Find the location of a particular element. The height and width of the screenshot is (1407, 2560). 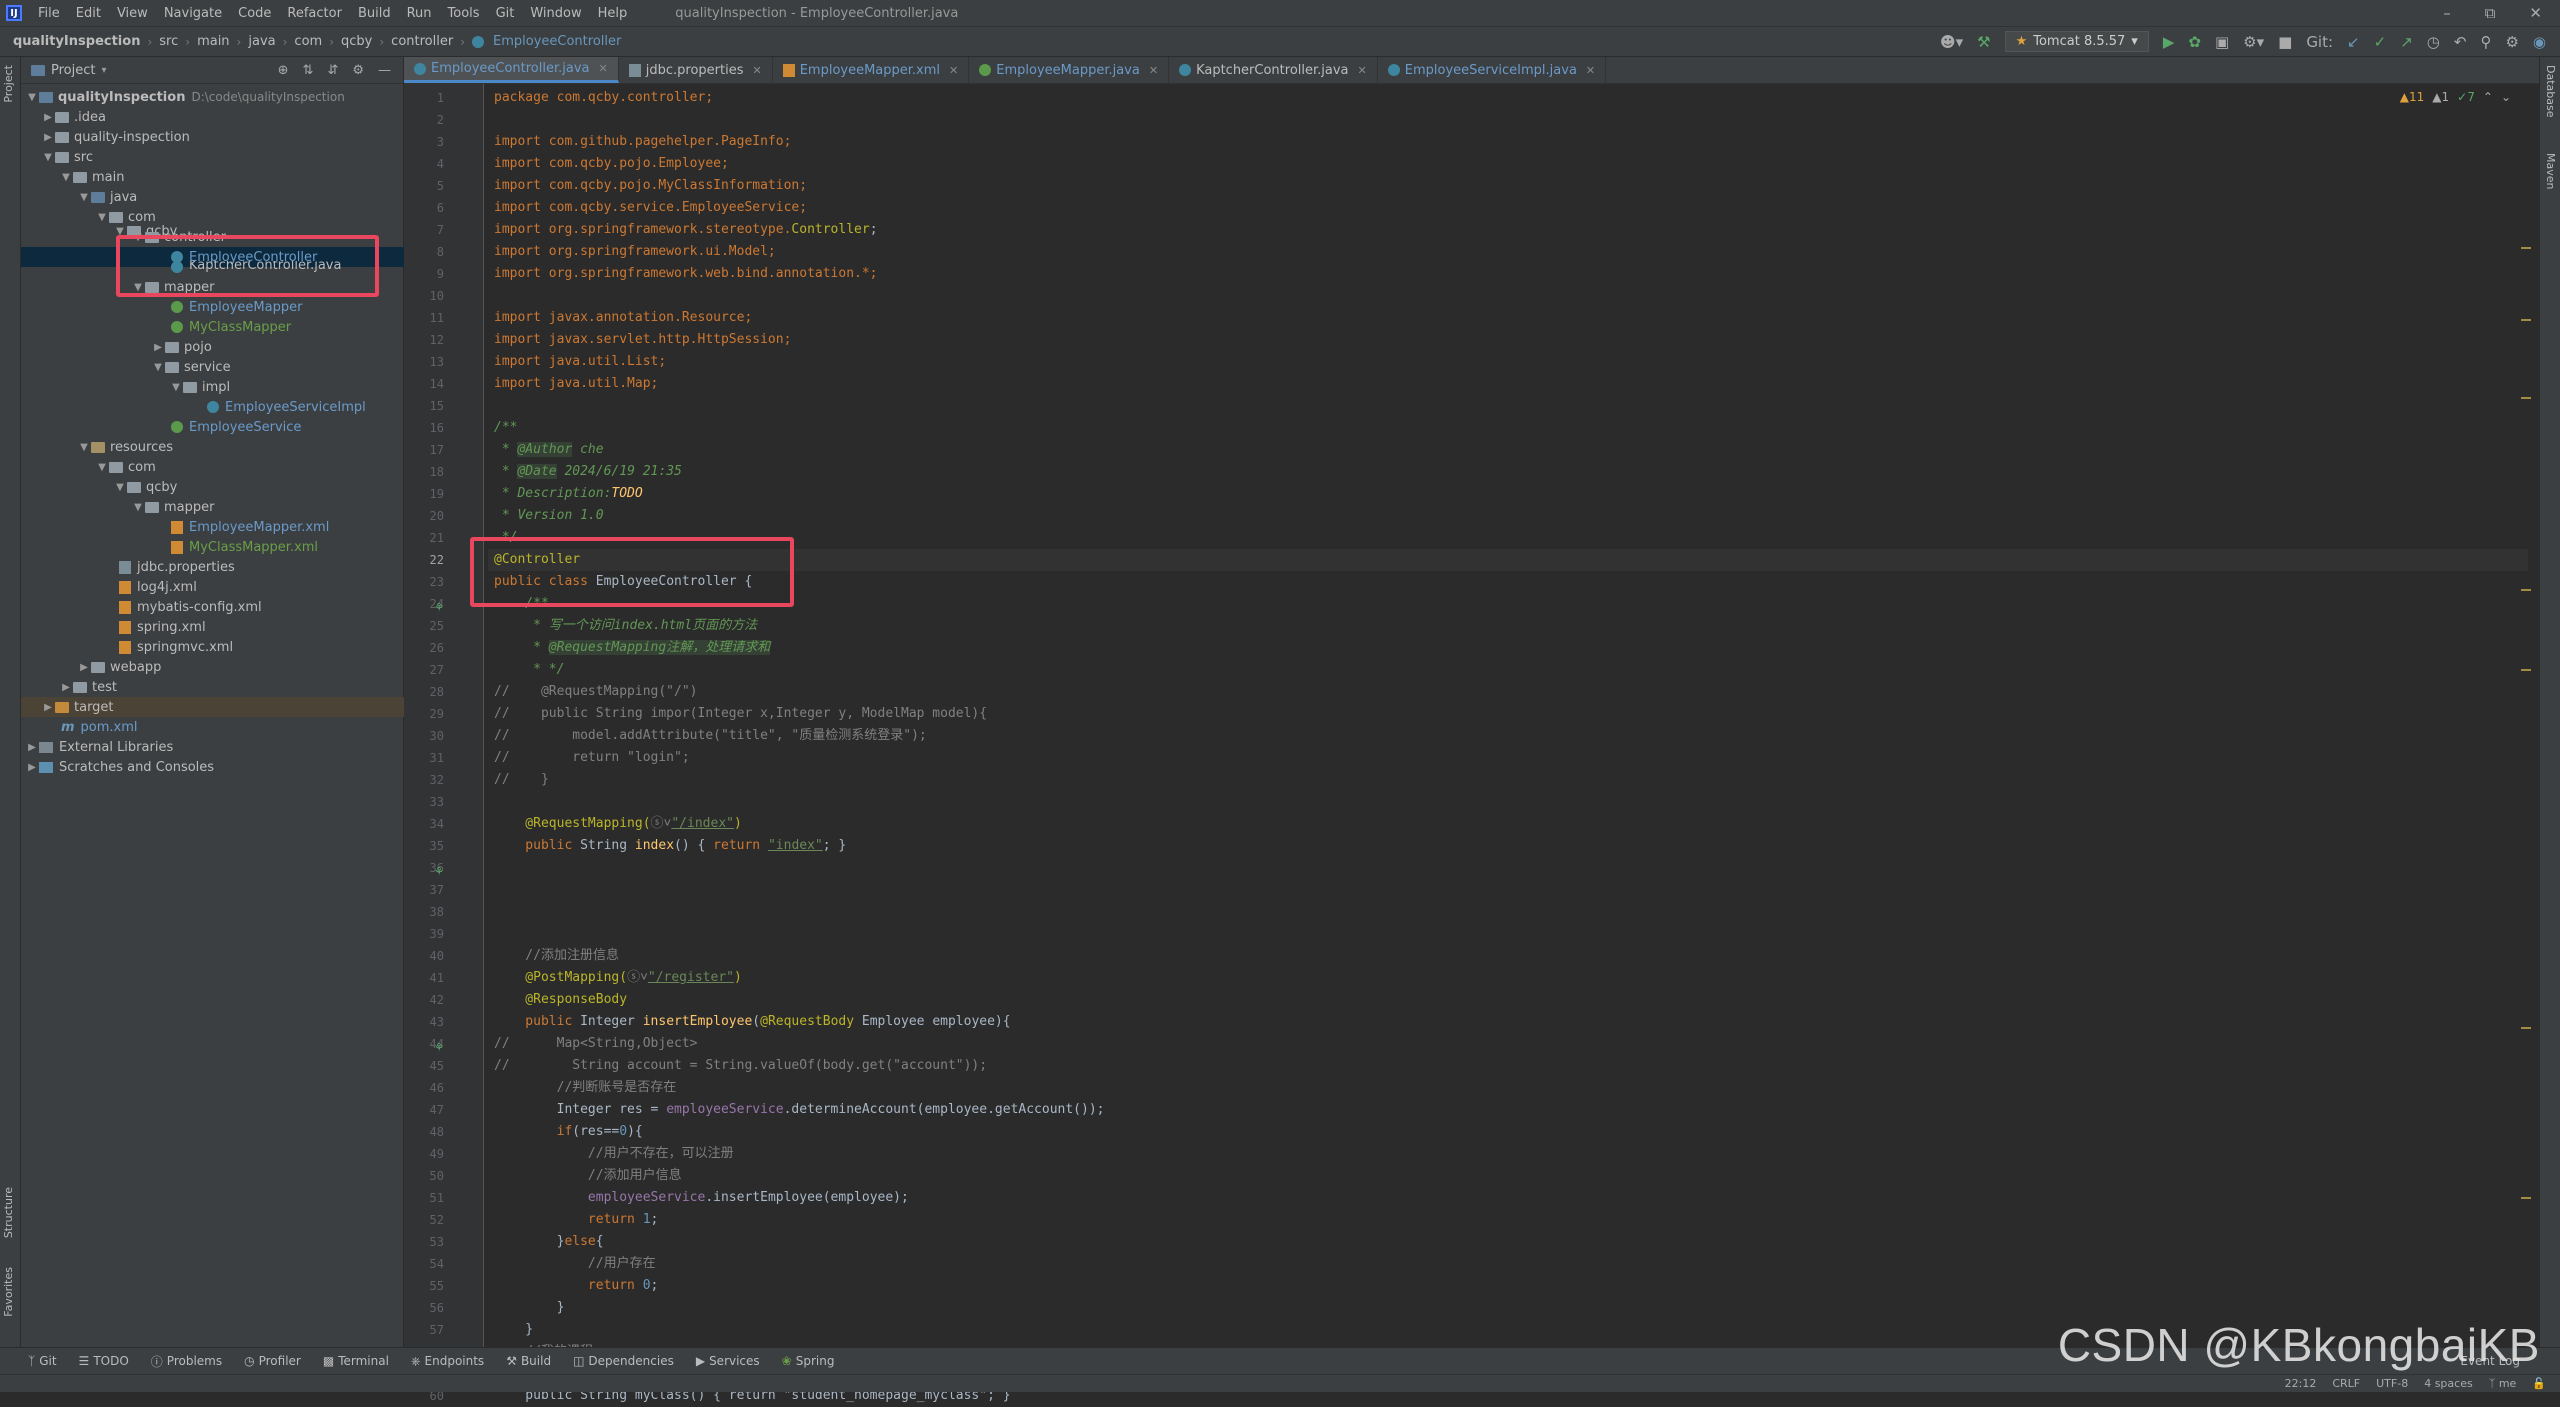

code-line: // return "login"; is located at coordinates (592, 758).